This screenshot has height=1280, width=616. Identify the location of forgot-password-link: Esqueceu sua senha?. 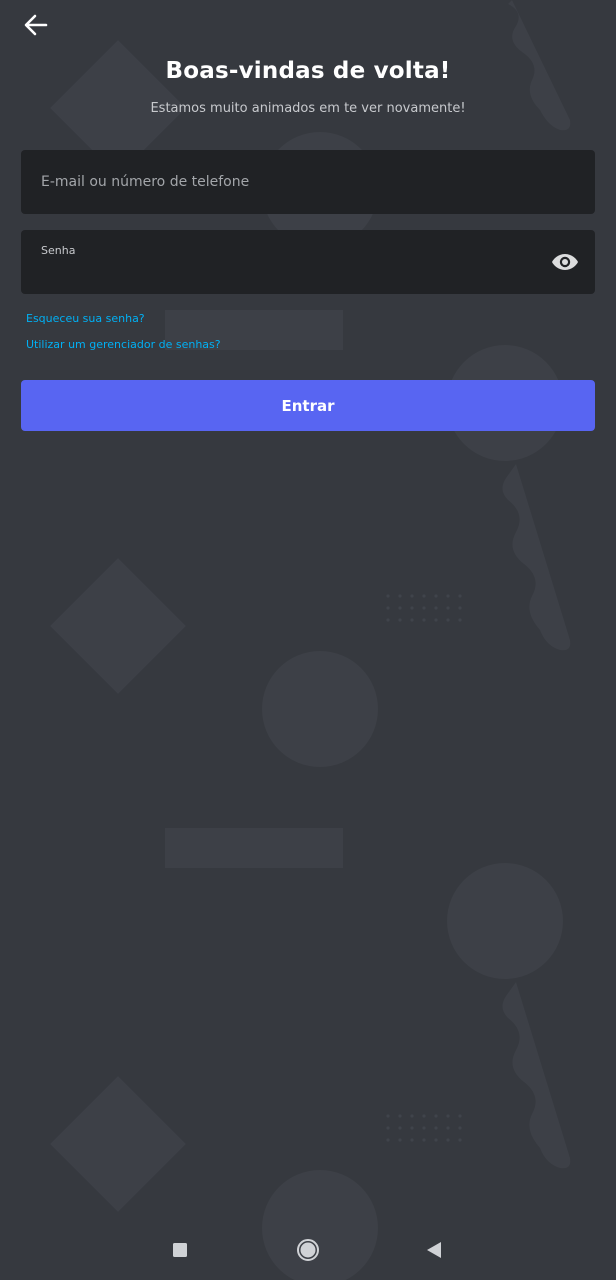
(85, 318).